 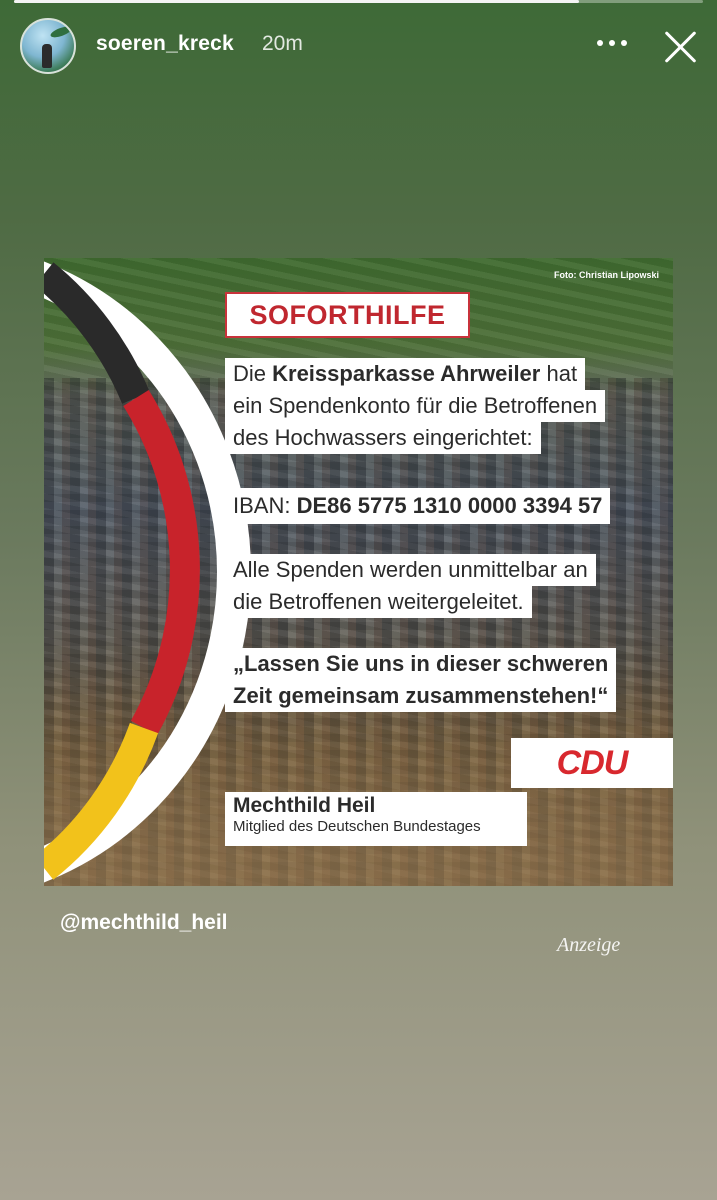 What do you see at coordinates (304, 805) in the screenshot?
I see `author-name: Mechthild Heil` at bounding box center [304, 805].